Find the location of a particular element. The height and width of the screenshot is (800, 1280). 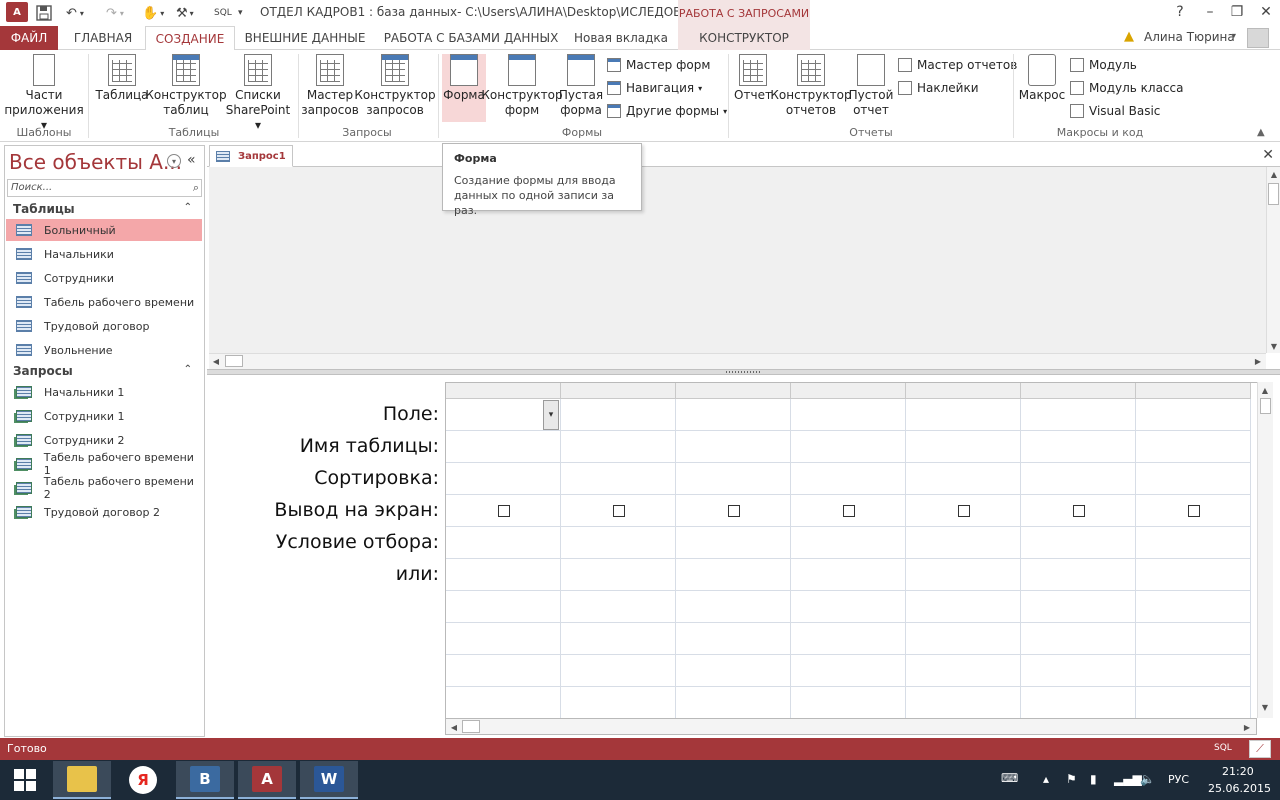

close-document-icon: ✕ is located at coordinates (1268, 155).